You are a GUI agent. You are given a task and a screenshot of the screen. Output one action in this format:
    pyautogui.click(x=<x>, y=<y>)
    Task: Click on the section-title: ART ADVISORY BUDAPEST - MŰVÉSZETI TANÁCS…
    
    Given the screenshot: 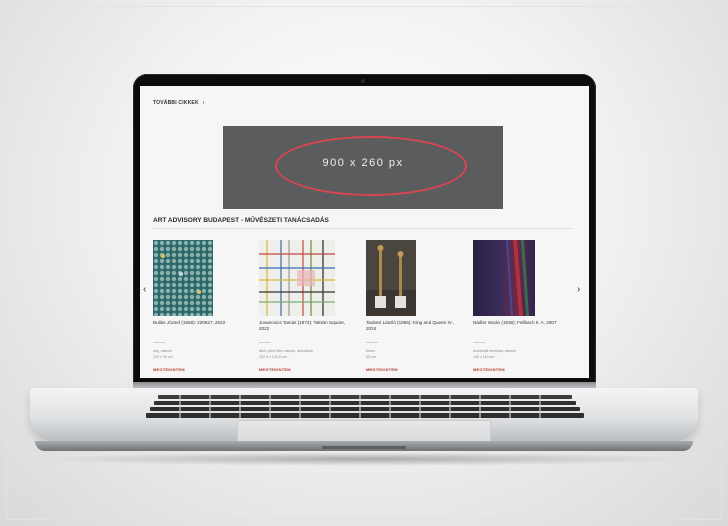 What is the action you would take?
    pyautogui.click(x=241, y=220)
    